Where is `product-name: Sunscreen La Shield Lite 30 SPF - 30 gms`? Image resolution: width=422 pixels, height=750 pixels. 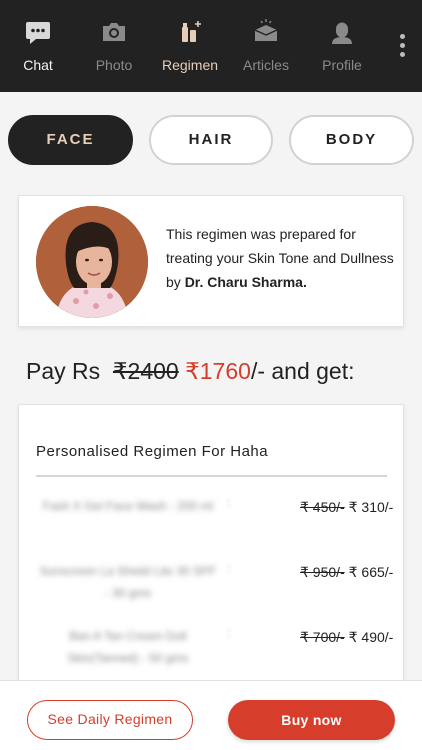 product-name: Sunscreen La Shield Lite 30 SPF - 30 gms is located at coordinates (128, 582).